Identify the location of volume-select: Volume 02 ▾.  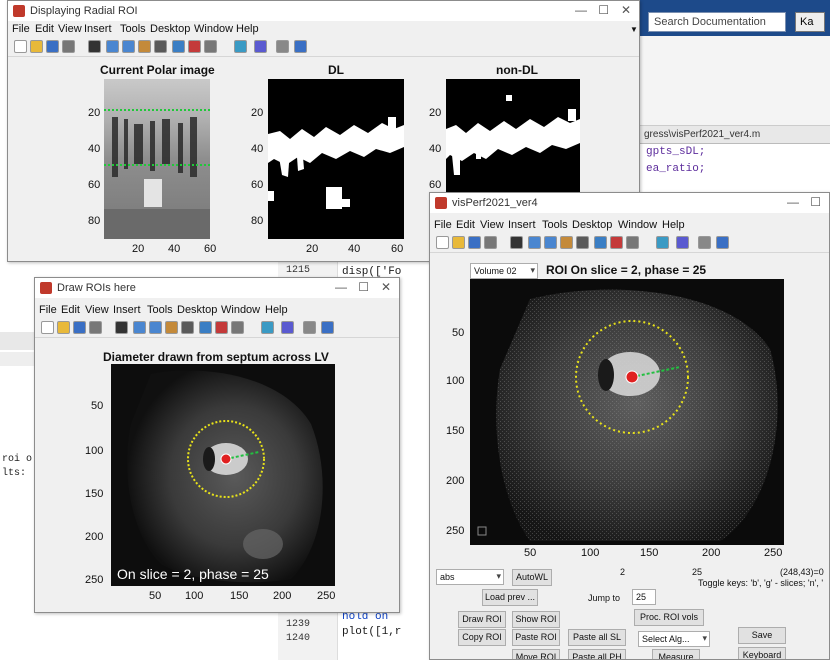
(504, 271).